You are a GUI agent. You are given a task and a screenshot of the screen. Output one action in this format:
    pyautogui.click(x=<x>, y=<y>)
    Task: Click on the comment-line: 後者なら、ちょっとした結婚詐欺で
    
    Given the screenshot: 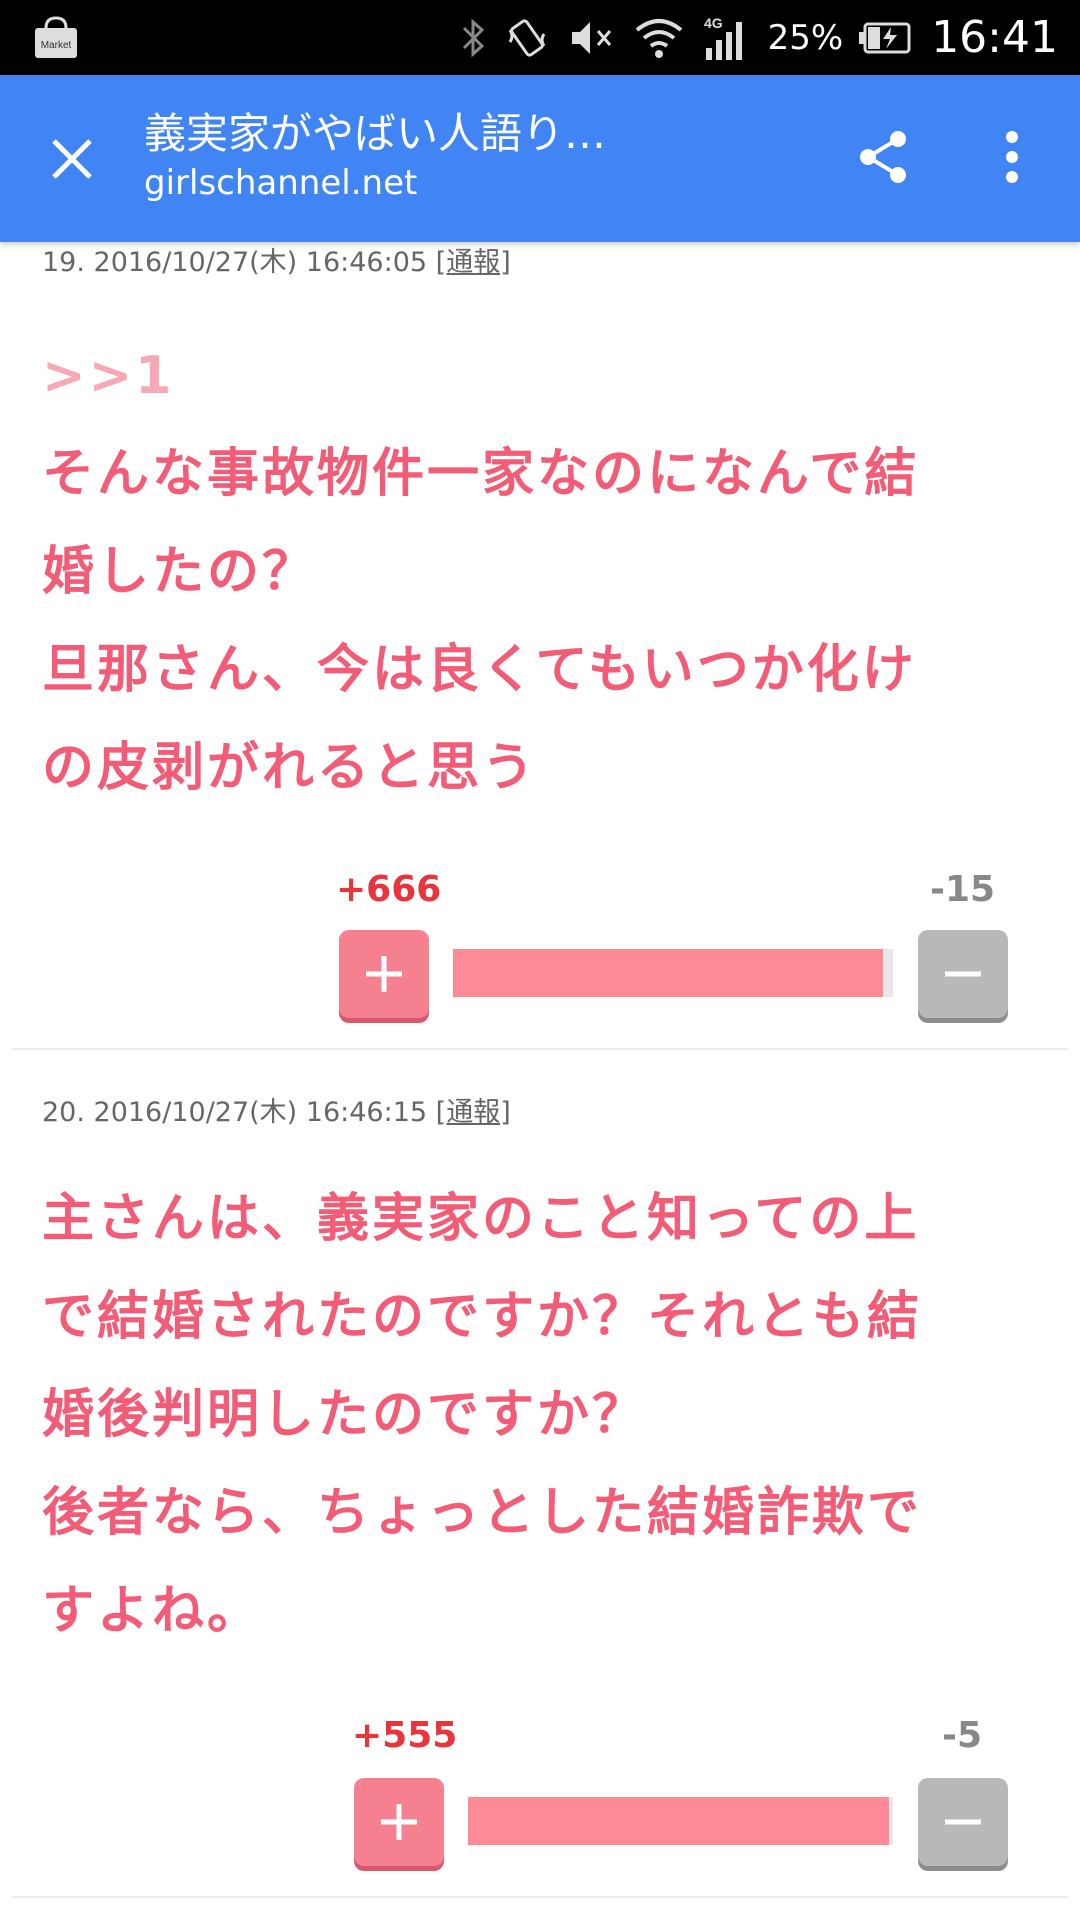 What is the action you would take?
    pyautogui.click(x=482, y=1513)
    